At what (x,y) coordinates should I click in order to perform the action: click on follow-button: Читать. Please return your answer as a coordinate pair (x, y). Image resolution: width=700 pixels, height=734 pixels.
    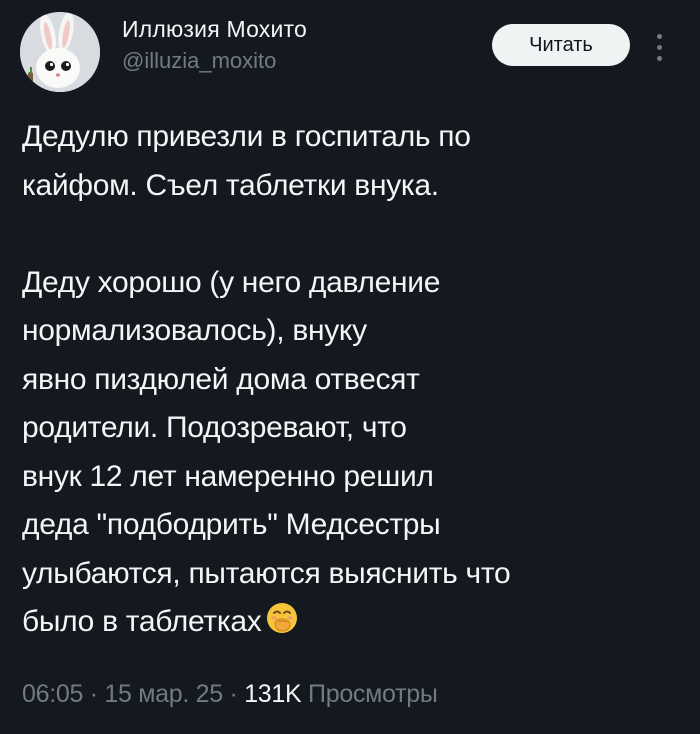
    Looking at the image, I should click on (561, 45).